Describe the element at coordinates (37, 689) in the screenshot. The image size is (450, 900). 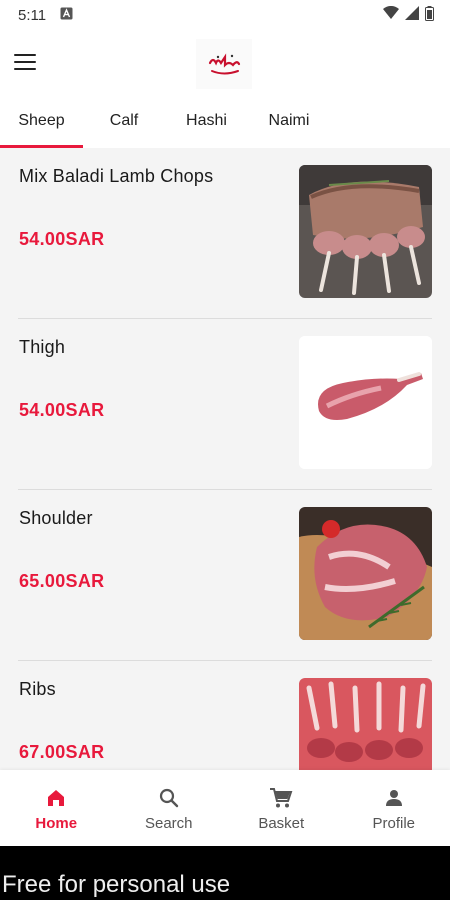
I see `product-name: Ribs` at that location.